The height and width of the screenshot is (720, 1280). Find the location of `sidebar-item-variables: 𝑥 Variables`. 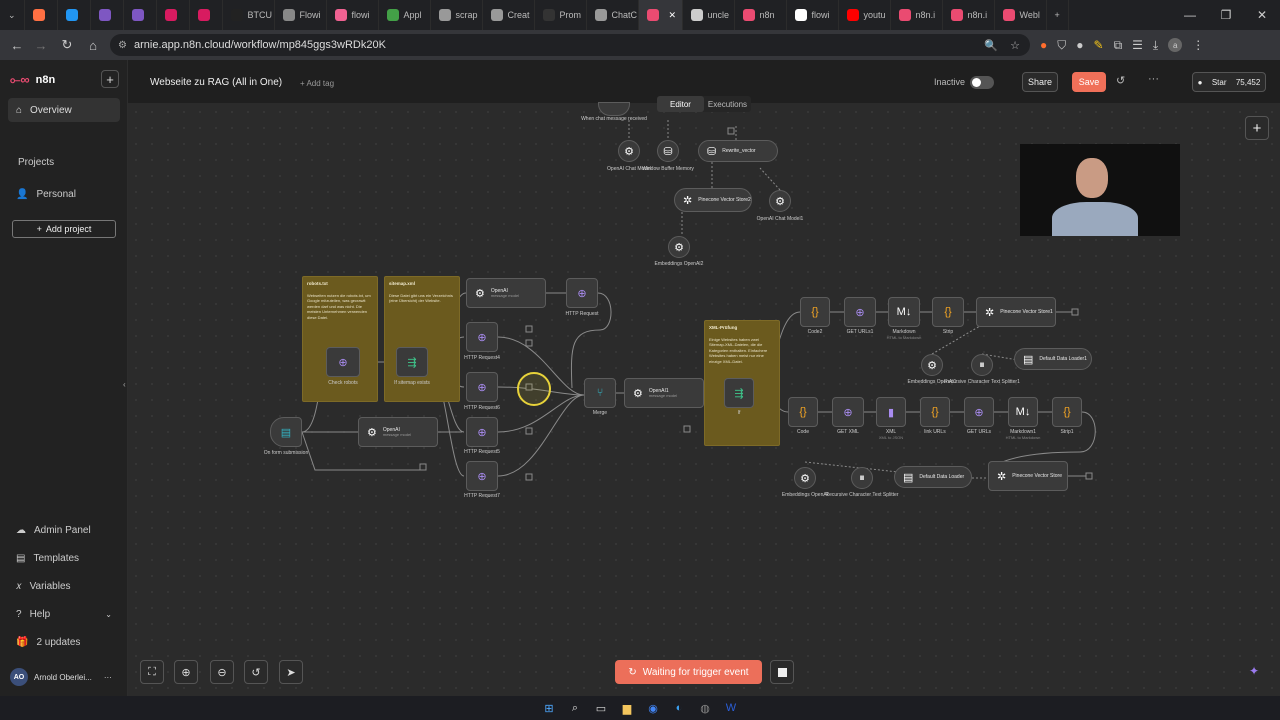

sidebar-item-variables: 𝑥 Variables is located at coordinates (64, 586).